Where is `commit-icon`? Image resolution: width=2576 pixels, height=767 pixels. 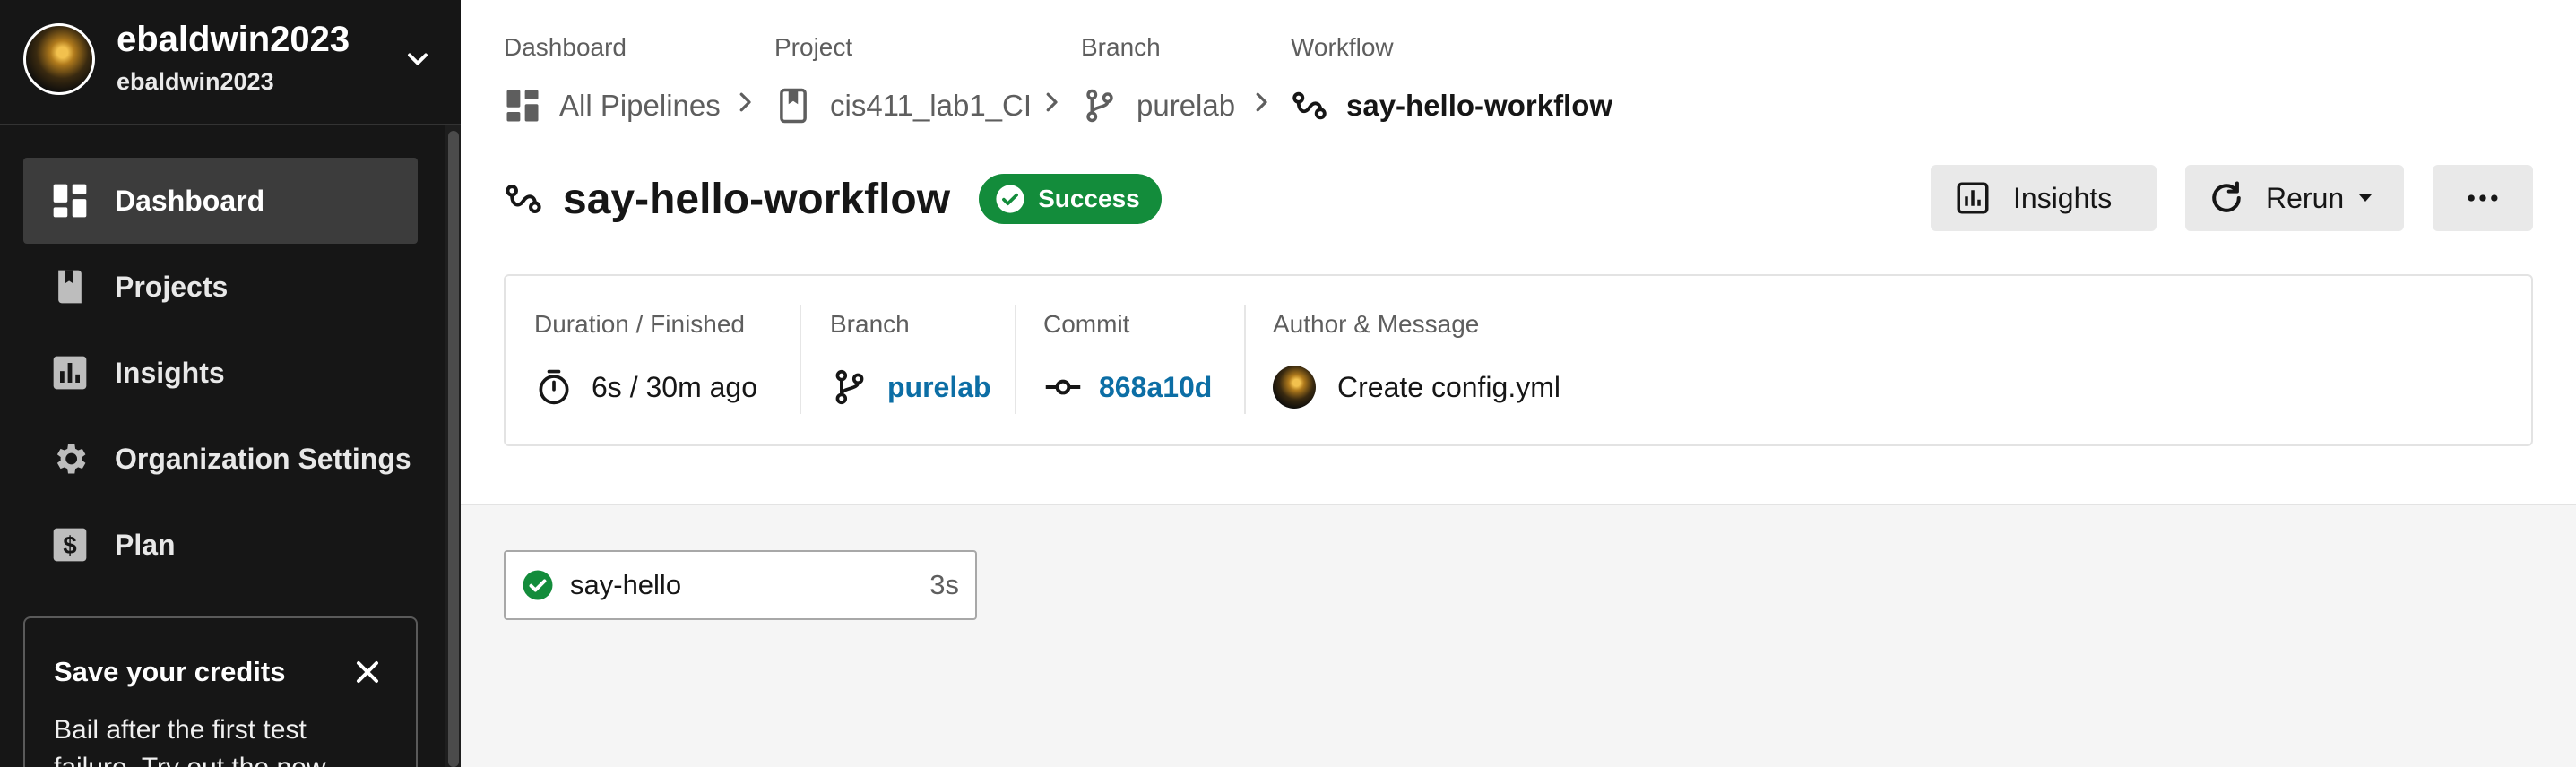 commit-icon is located at coordinates (1063, 387).